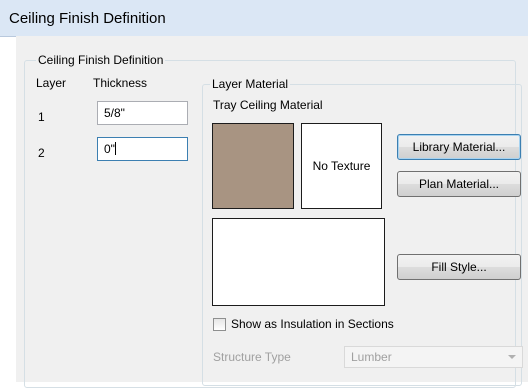 The width and height of the screenshot is (528, 388). What do you see at coordinates (120, 83) in the screenshot?
I see `thickness-column-header: Thickness` at bounding box center [120, 83].